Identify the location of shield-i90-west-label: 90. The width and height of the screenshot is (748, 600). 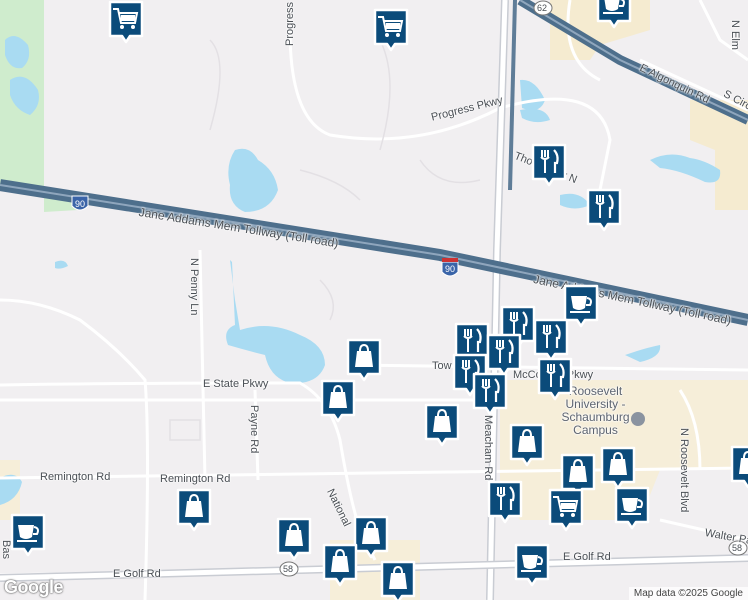
(80, 204).